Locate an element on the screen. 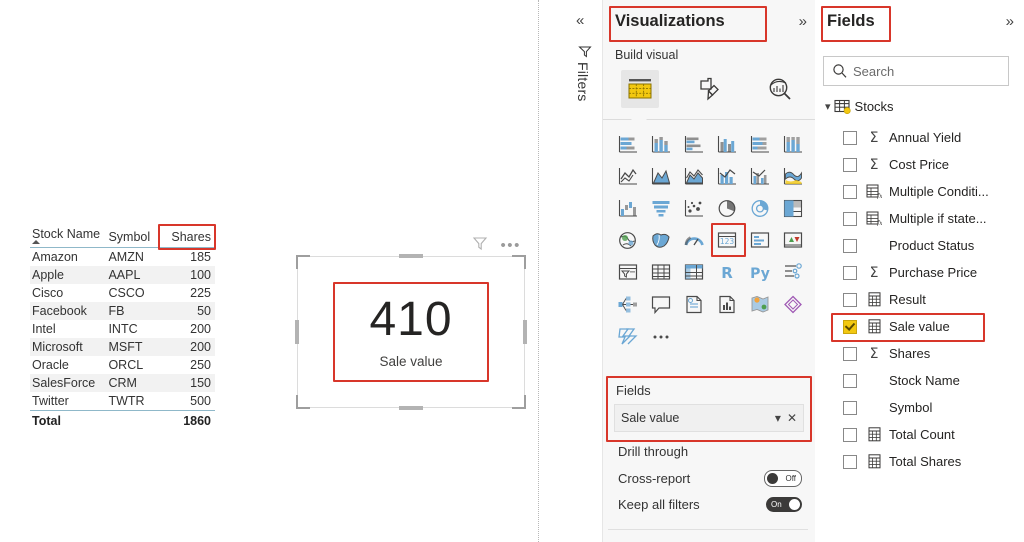  visual-type-100-percent-stacked-column-chart is located at coordinates (792, 144).